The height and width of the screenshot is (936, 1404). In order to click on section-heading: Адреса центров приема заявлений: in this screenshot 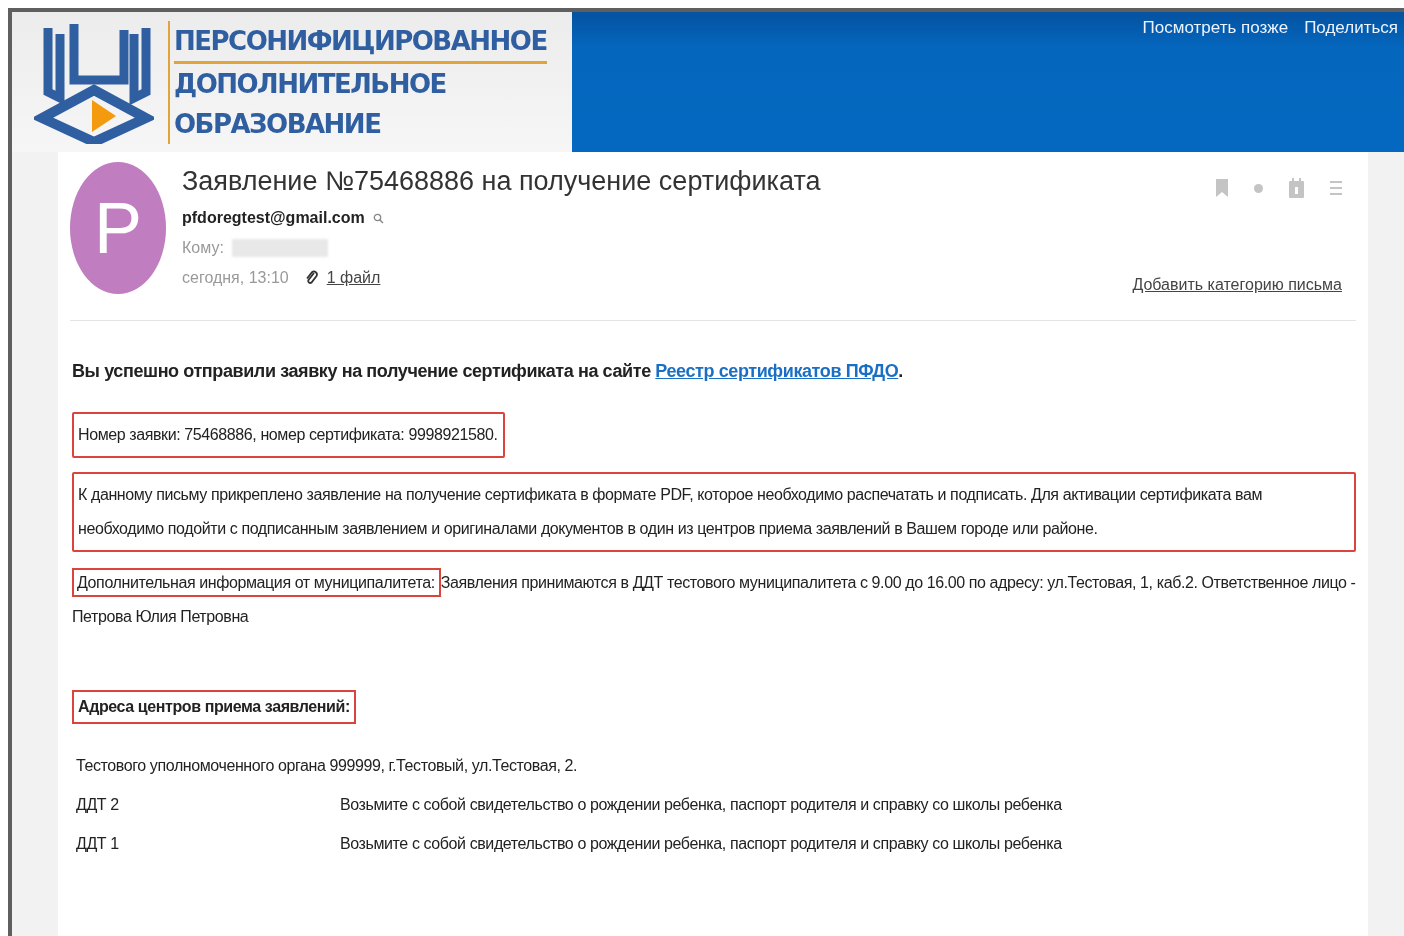, I will do `click(214, 707)`.